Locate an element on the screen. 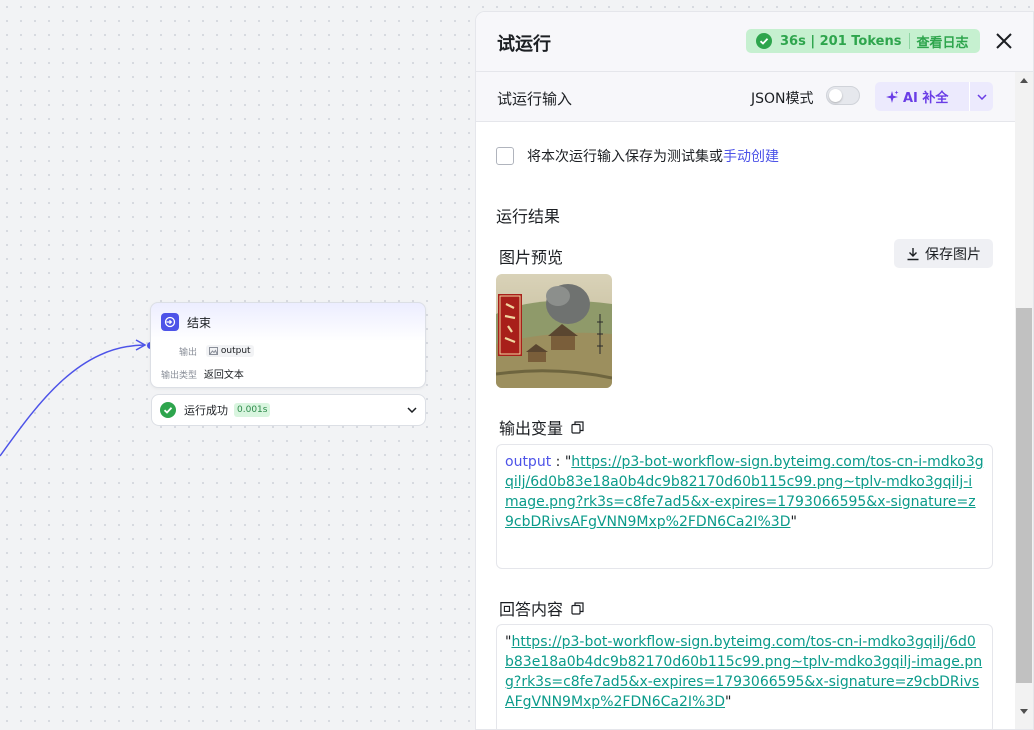 The height and width of the screenshot is (730, 1034). save-testset-checkbox is located at coordinates (505, 156).